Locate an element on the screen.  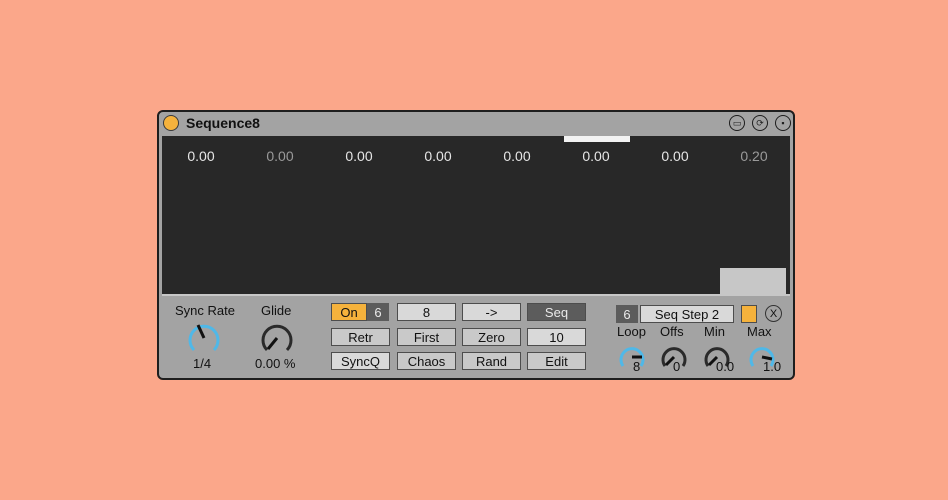
step-value-8: 0.20 is located at coordinates (754, 156).